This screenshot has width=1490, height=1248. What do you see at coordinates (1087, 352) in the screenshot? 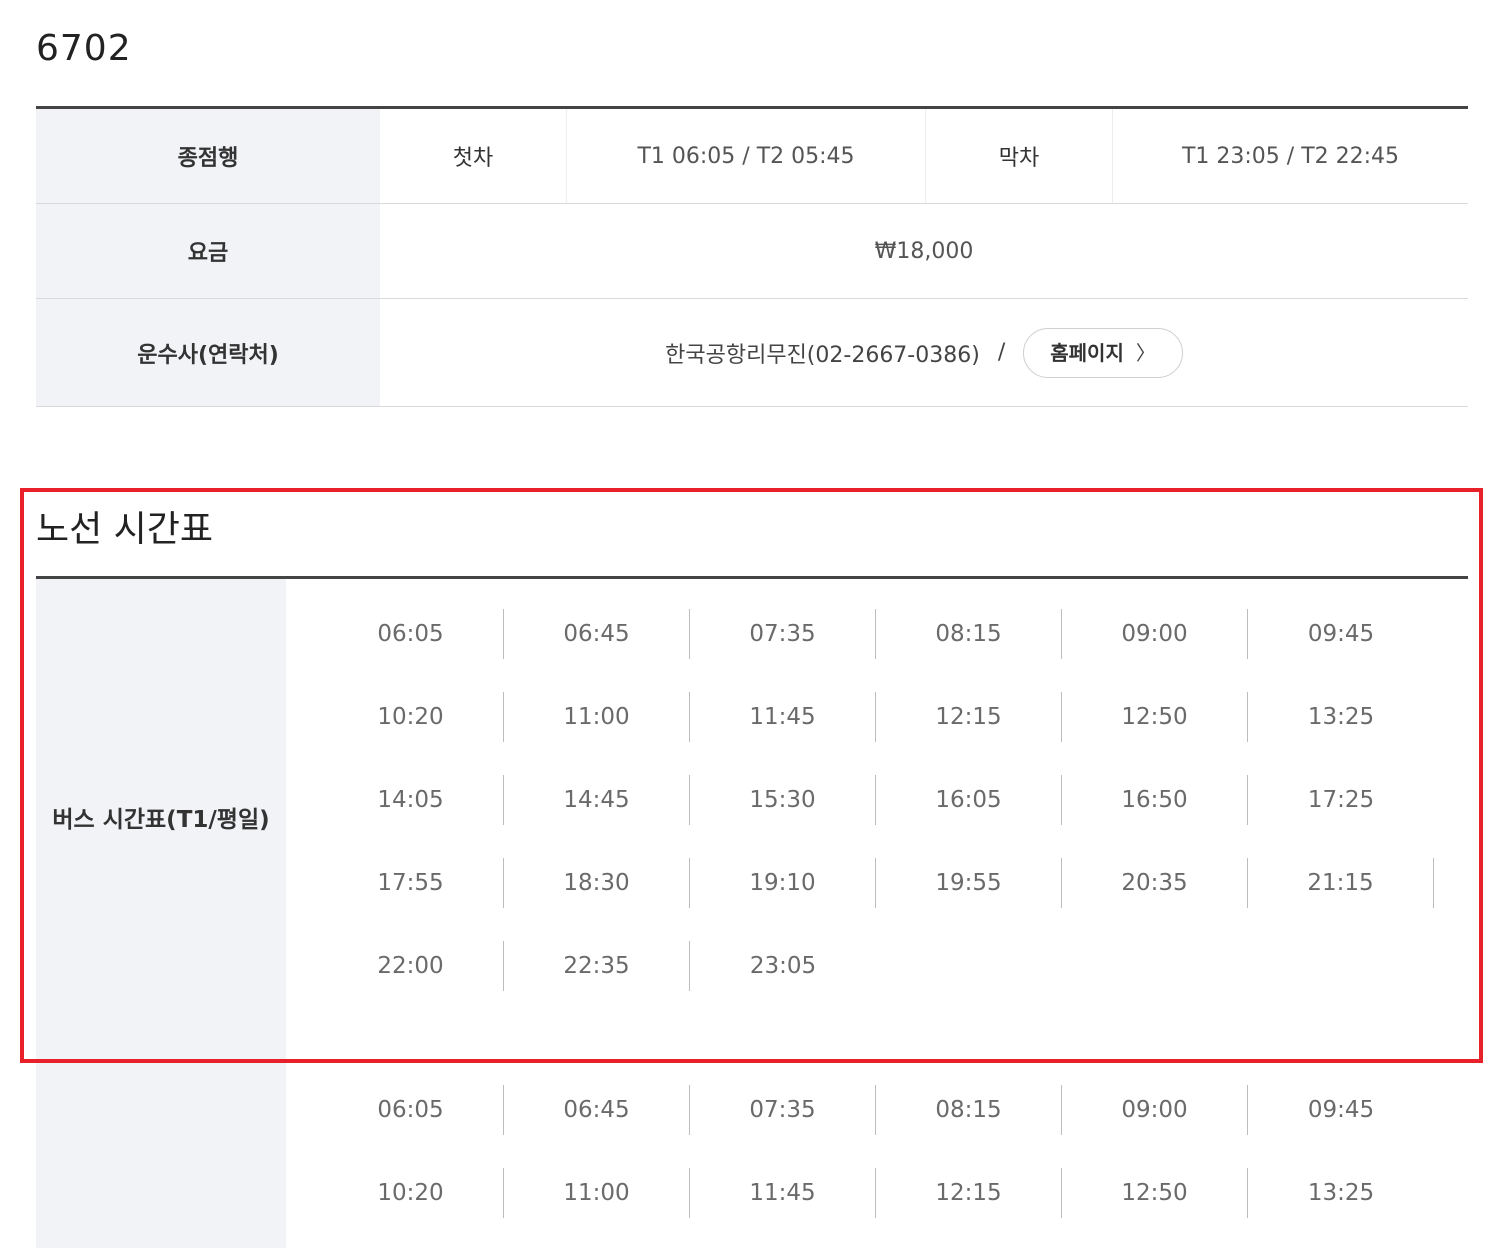
I see `homepage-button-label: 홈페이지` at bounding box center [1087, 352].